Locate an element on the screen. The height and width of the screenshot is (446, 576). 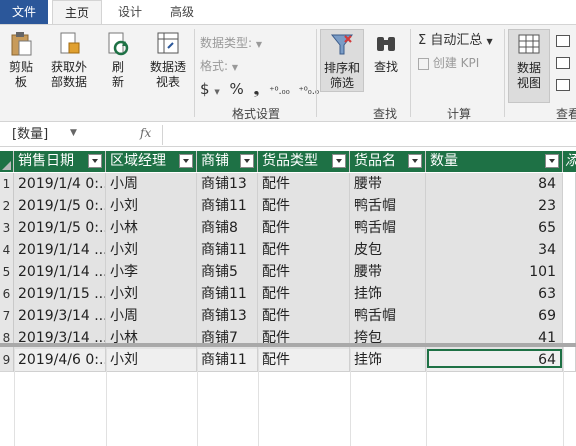
cell-region-manager: 小林 is located at coordinates (151, 228).